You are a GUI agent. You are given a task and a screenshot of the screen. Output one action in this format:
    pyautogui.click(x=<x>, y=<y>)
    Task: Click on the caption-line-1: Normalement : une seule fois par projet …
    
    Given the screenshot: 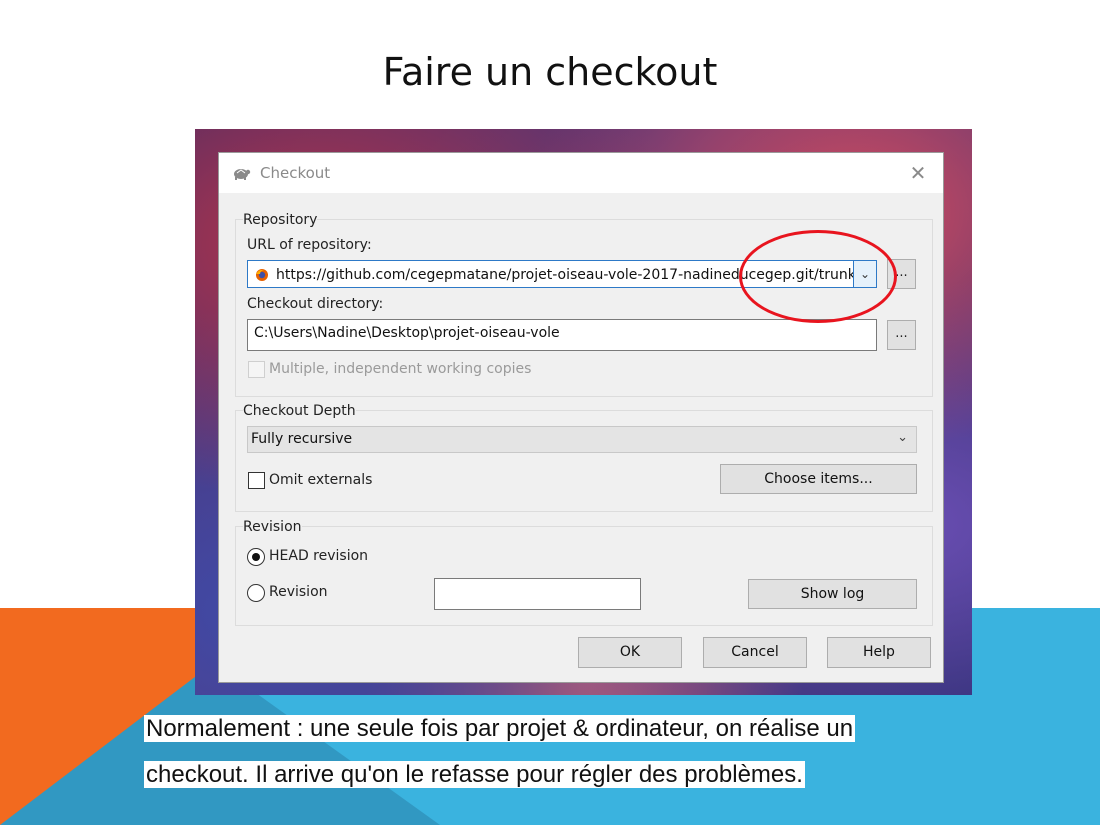 What is the action you would take?
    pyautogui.click(x=500, y=729)
    